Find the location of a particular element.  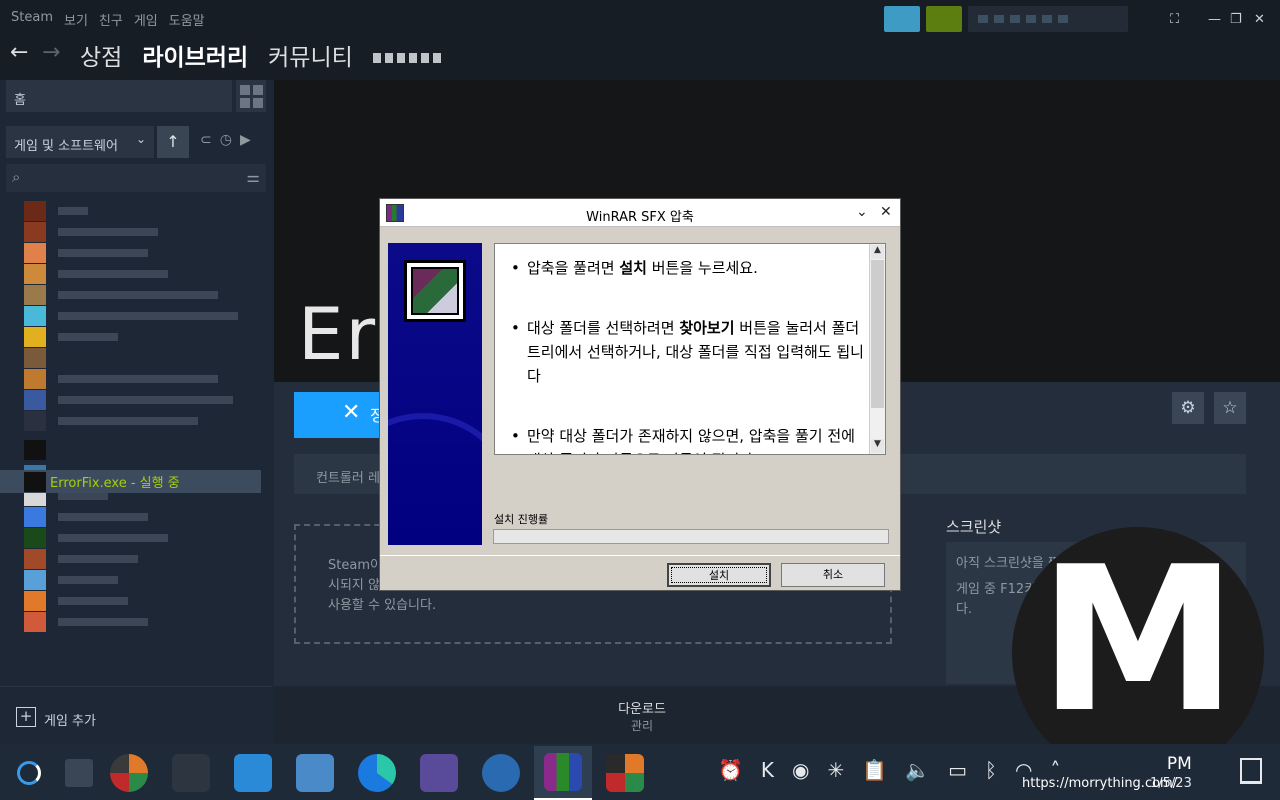

forward-arrow-icon: → is located at coordinates (51, 52).